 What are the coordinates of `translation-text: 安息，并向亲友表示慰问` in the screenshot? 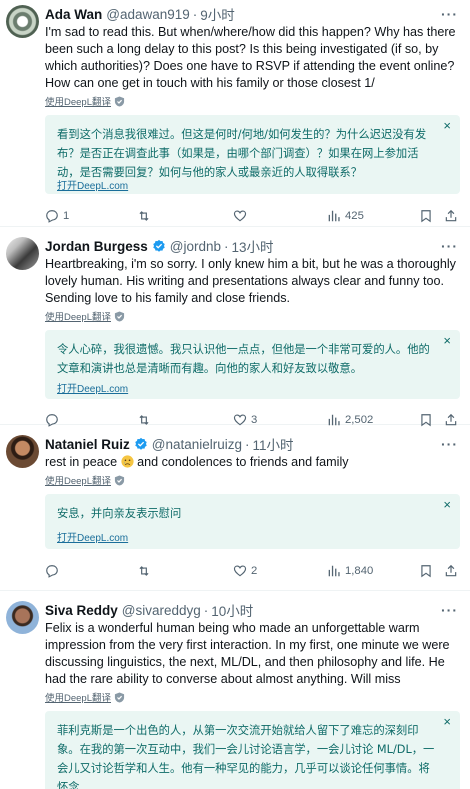 It's located at (119, 513).